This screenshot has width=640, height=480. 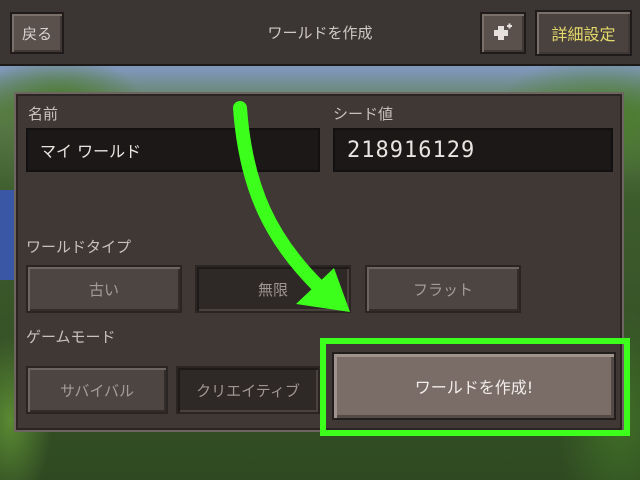 I want to click on add-pack-button, so click(x=503, y=33).